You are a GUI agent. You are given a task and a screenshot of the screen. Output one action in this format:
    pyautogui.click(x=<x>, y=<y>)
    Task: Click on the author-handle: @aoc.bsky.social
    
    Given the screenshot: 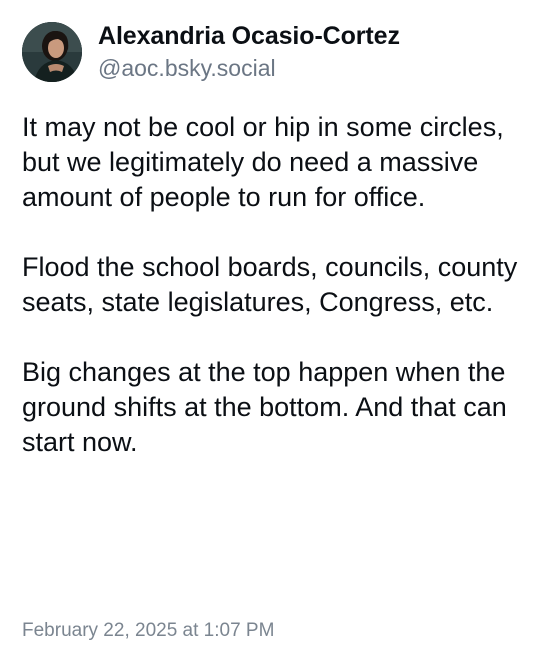 What is the action you would take?
    pyautogui.click(x=249, y=68)
    